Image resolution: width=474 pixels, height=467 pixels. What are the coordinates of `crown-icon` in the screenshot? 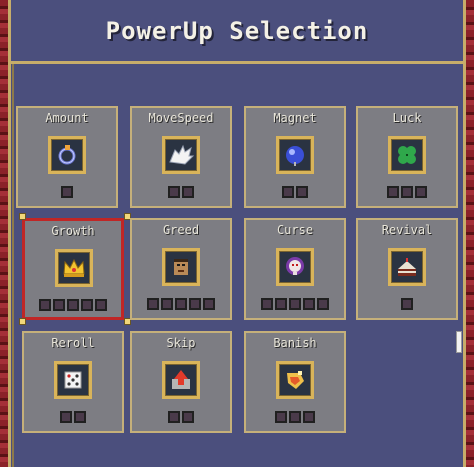 It's located at (74, 268).